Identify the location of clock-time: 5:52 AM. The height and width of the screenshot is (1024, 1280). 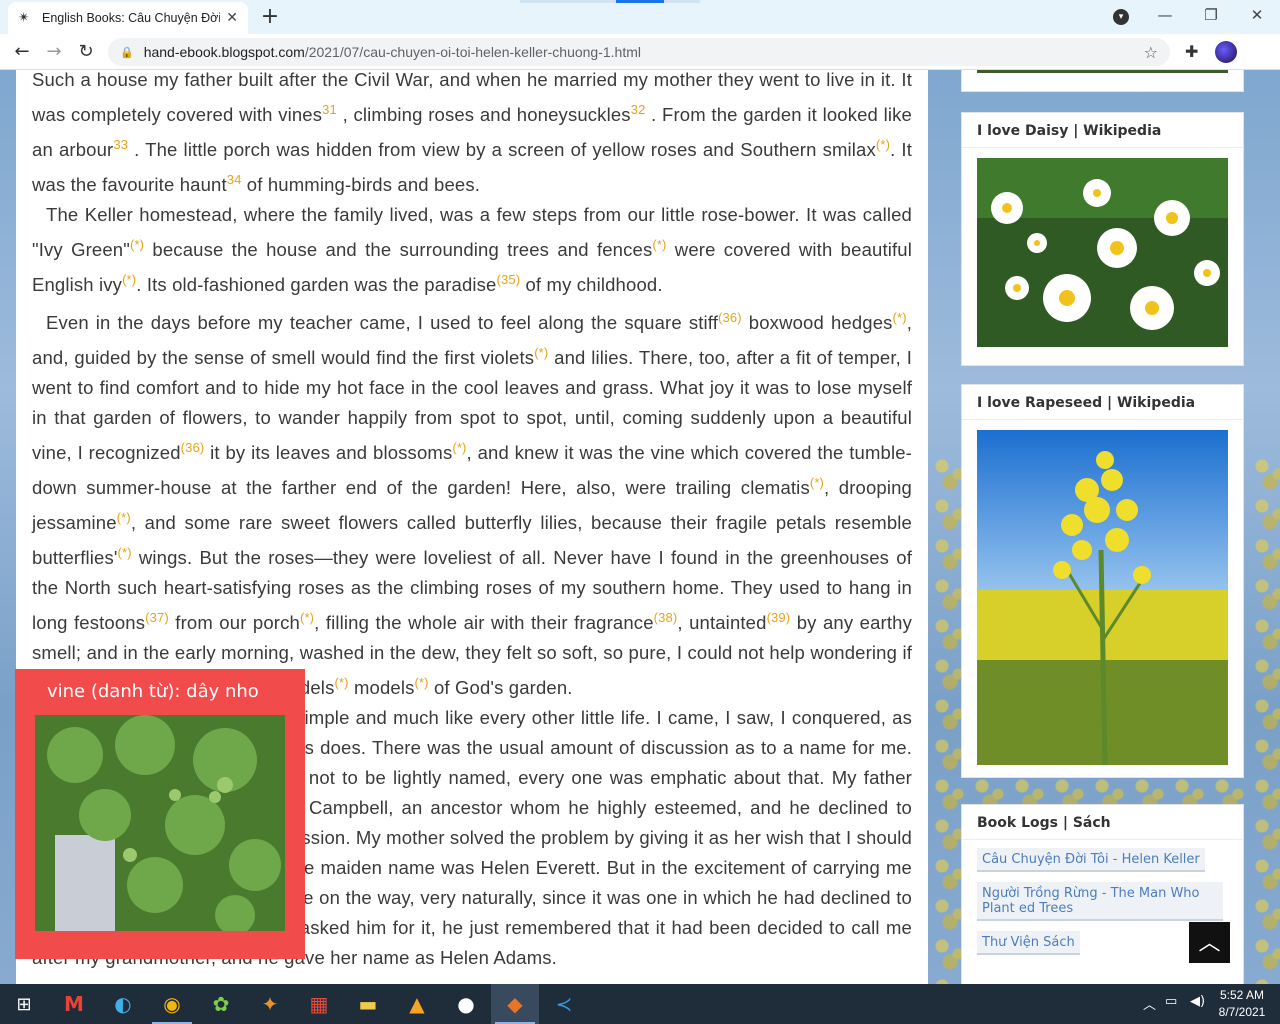
(1242, 995).